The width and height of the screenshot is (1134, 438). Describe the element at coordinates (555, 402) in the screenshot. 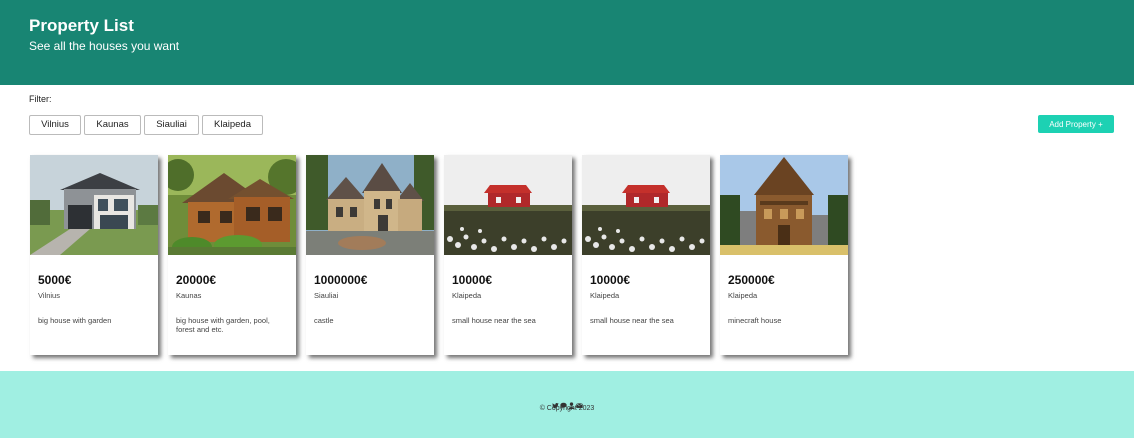

I see `twitter-icon` at that location.